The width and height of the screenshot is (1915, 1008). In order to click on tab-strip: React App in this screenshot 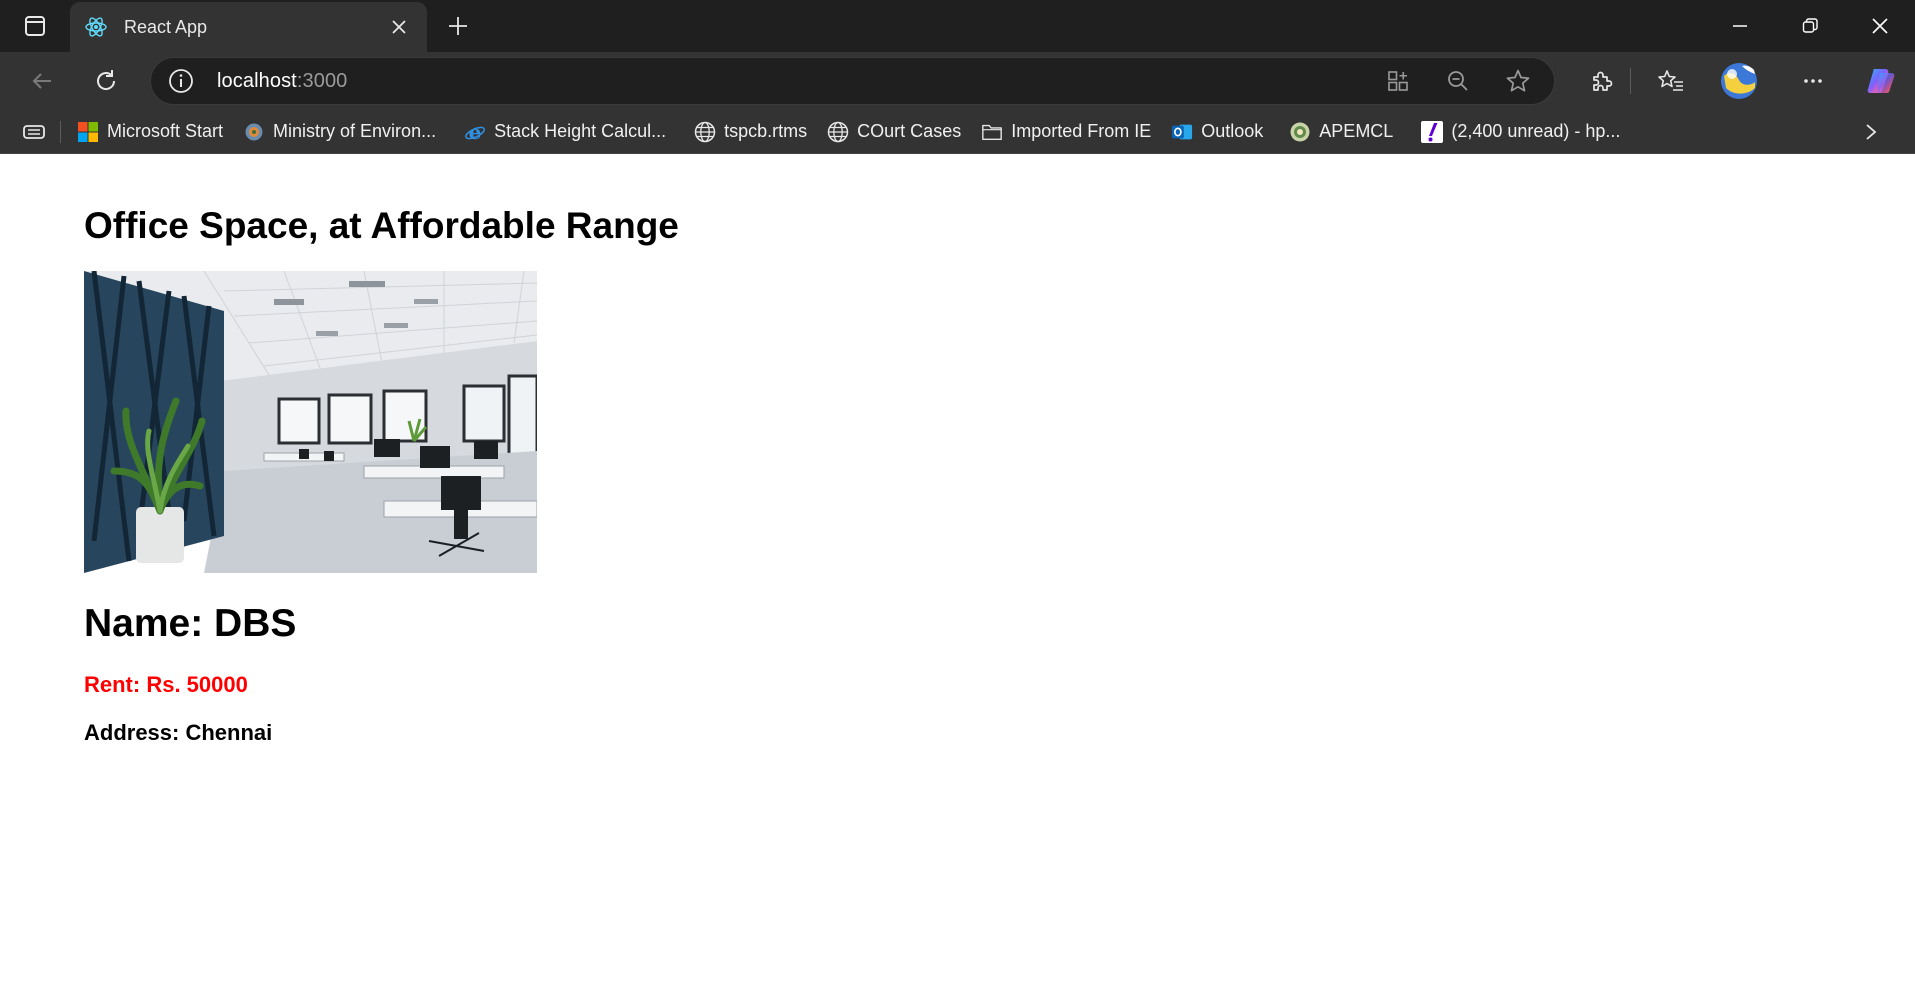, I will do `click(957, 26)`.